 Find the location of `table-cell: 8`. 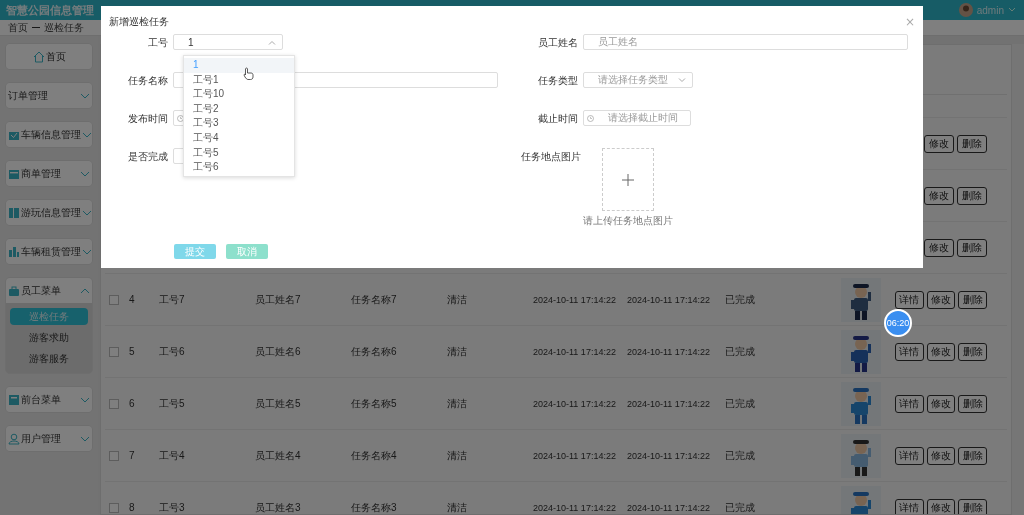

table-cell: 8 is located at coordinates (132, 507).